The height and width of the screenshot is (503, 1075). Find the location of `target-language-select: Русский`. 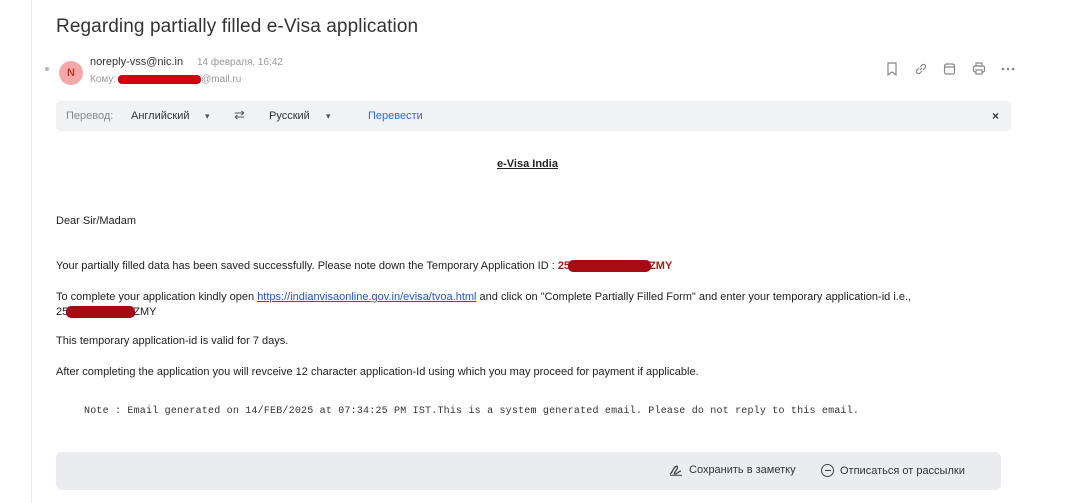

target-language-select: Русский is located at coordinates (289, 116).